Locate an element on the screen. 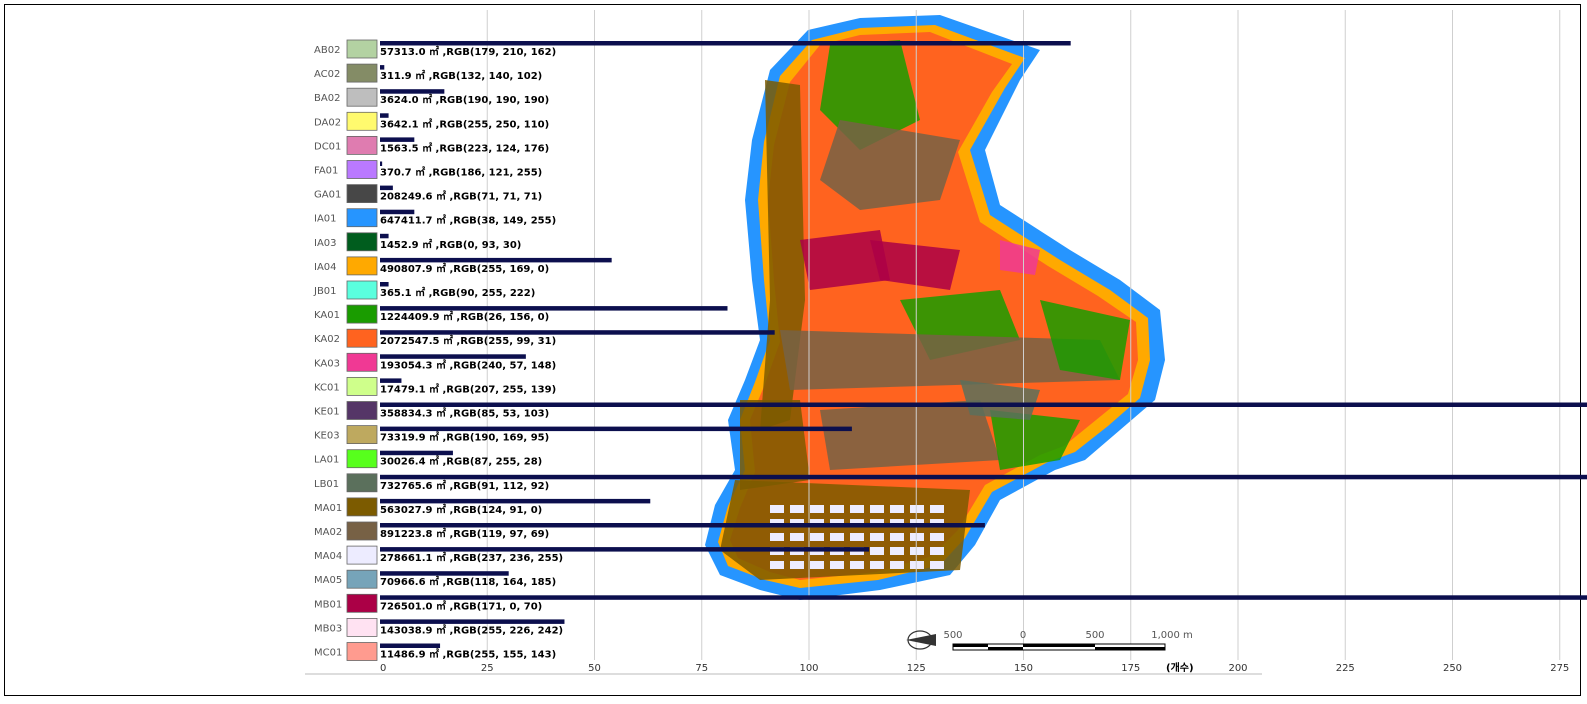 The image size is (1587, 704). category-label: KE01 is located at coordinates (327, 412).